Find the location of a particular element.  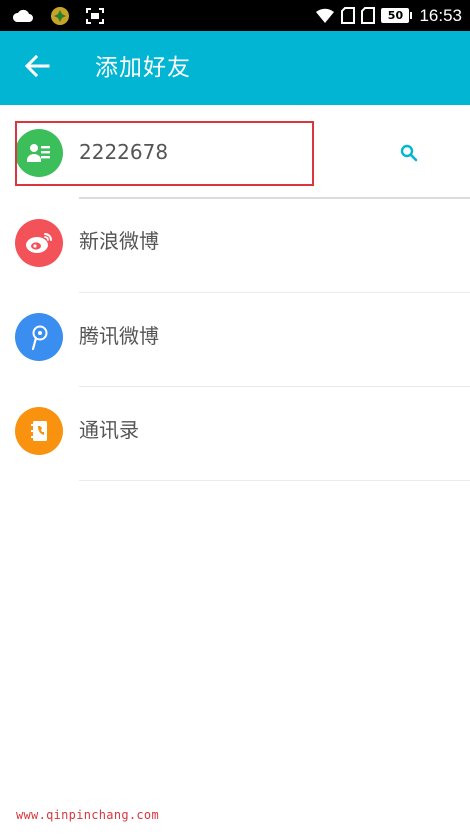

list-item-contacts: 通讯录 is located at coordinates (235, 434).